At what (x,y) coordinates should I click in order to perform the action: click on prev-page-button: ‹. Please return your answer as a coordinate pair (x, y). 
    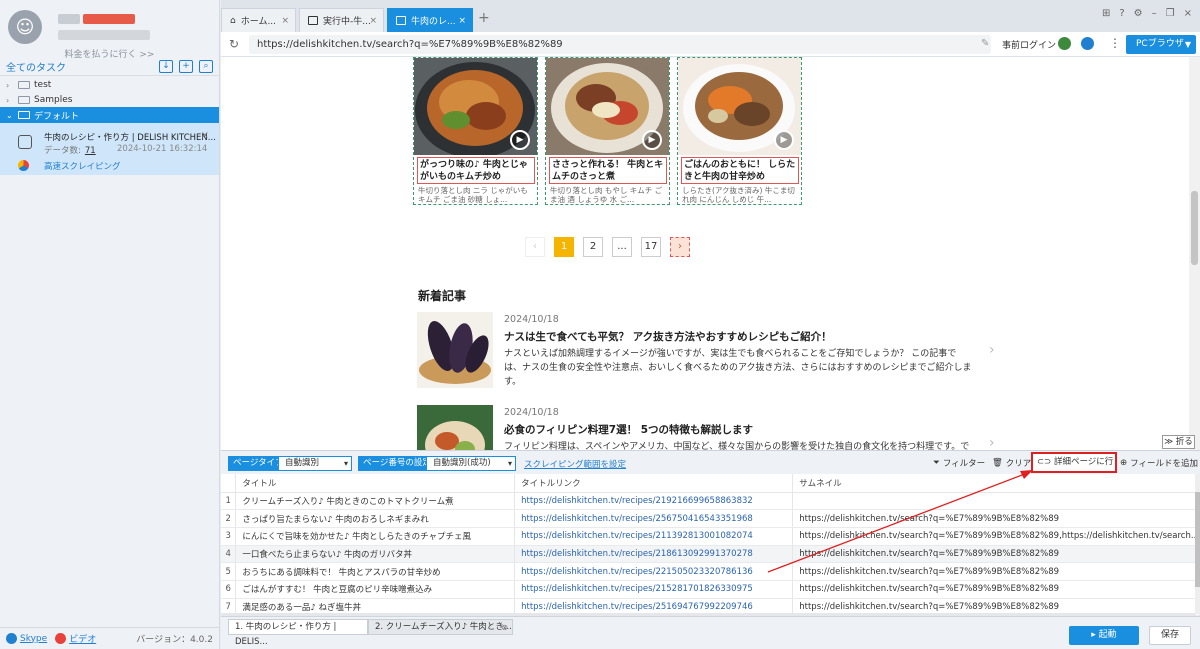
    Looking at the image, I should click on (535, 247).